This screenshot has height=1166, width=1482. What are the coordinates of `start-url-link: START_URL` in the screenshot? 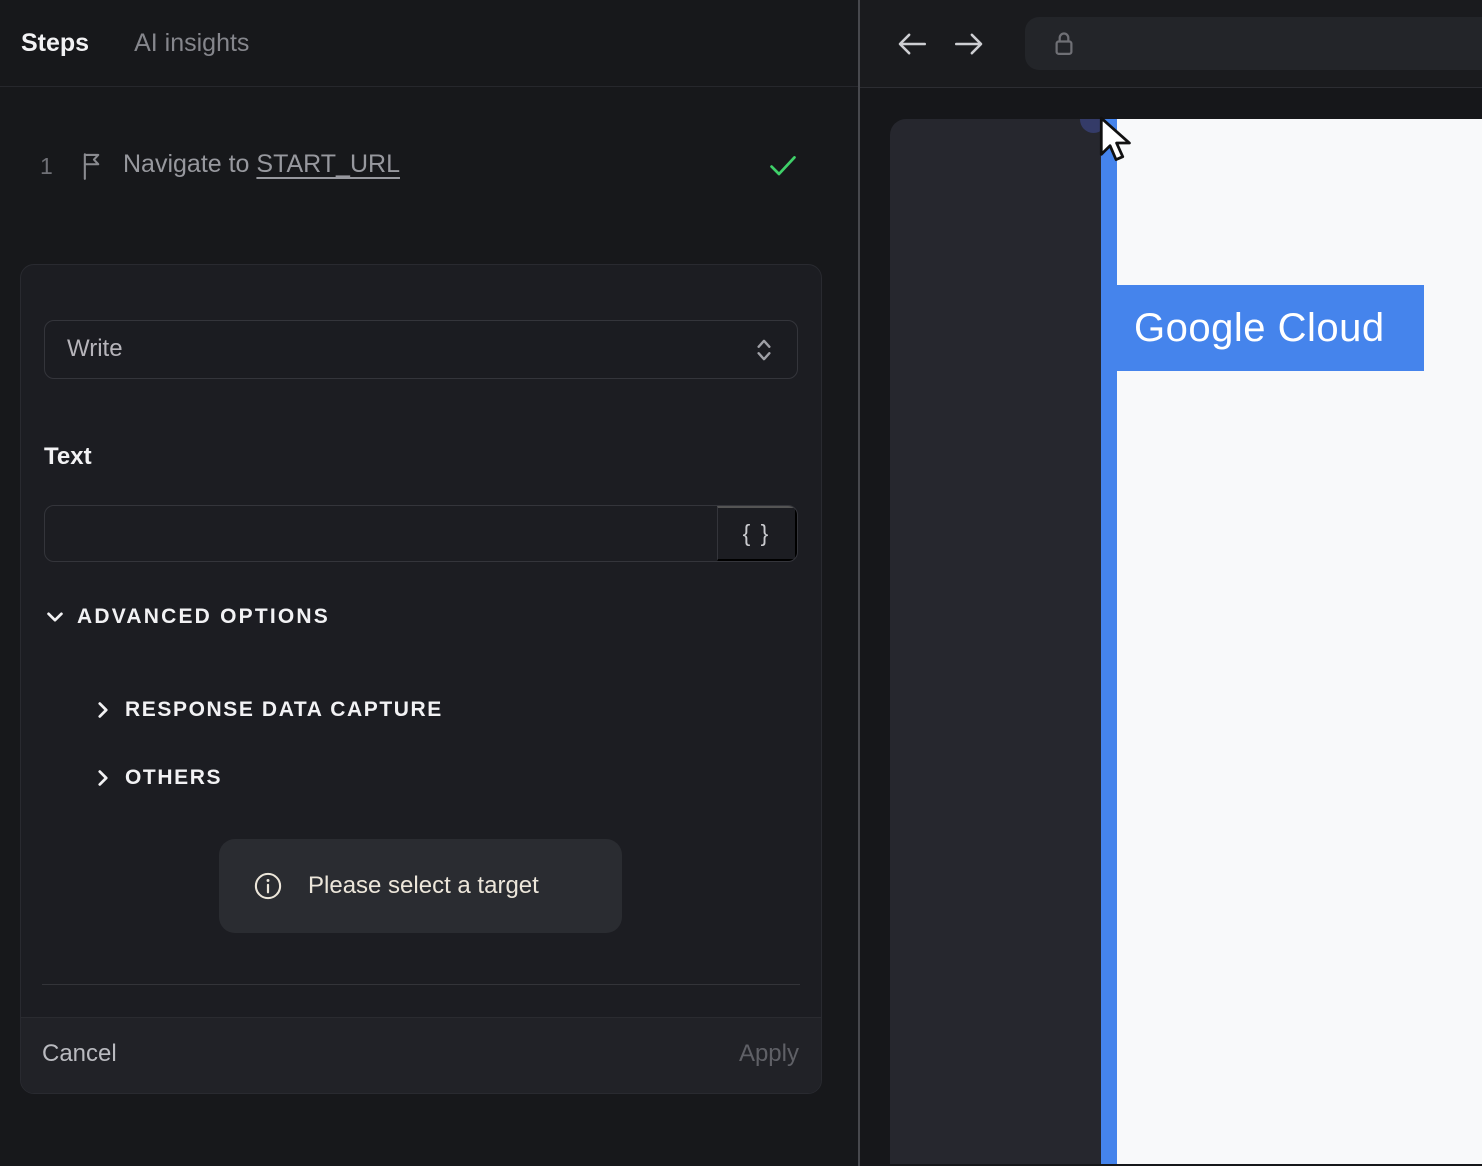 It's located at (328, 164).